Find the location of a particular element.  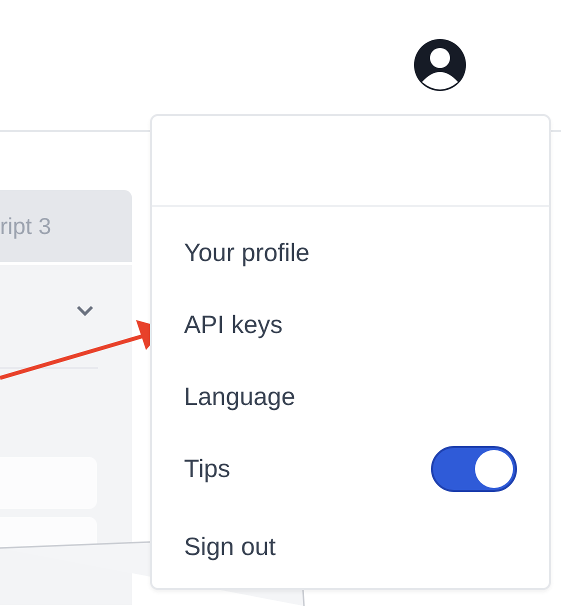

menu-item: Language is located at coordinates (350, 397).